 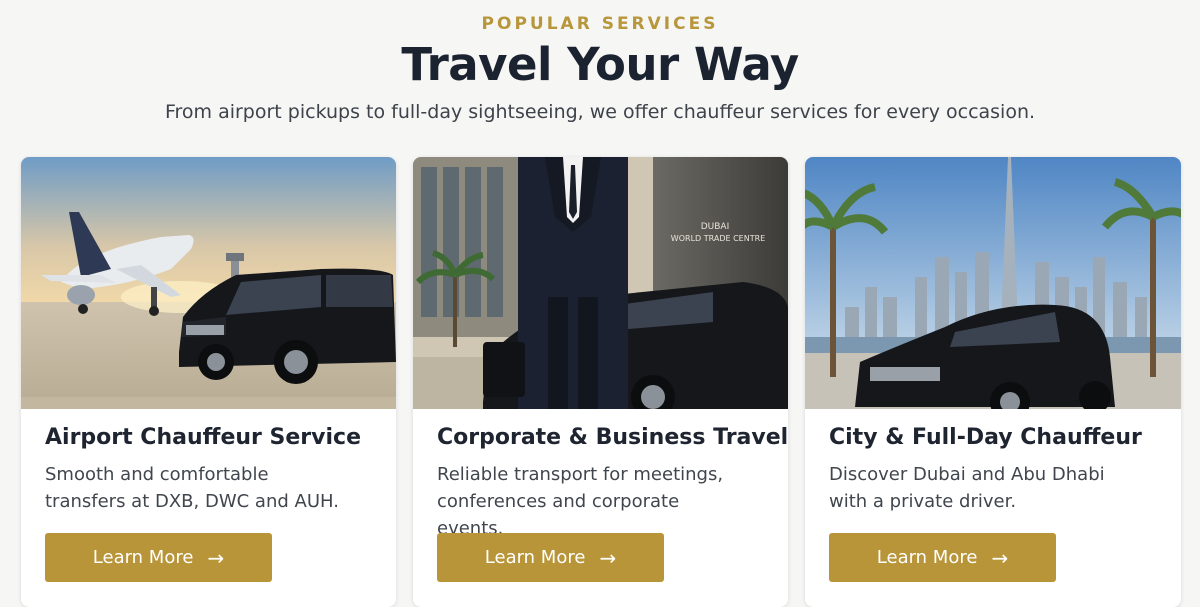 What do you see at coordinates (612, 437) in the screenshot?
I see `card-title: Corporate & Business Travel` at bounding box center [612, 437].